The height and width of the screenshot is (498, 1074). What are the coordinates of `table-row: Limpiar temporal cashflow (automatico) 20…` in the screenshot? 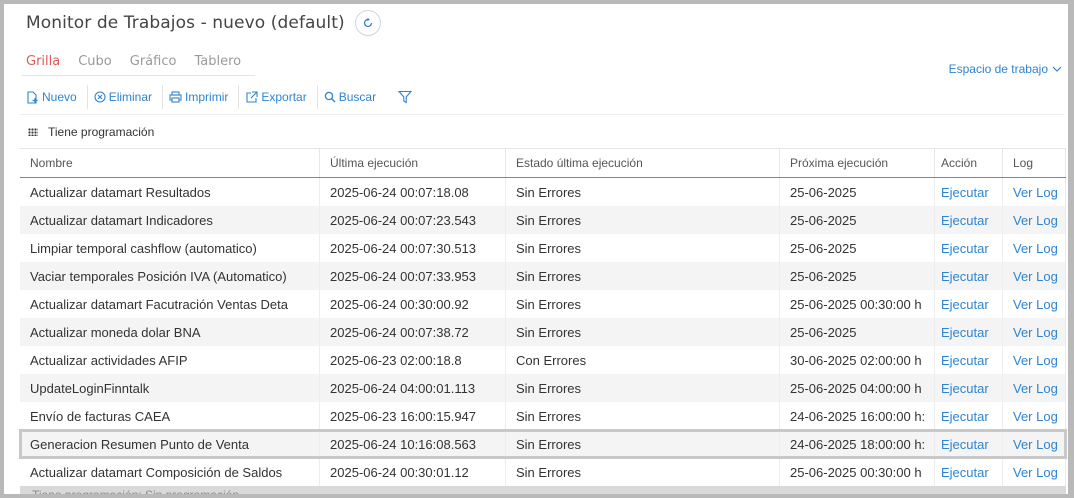 It's located at (543, 248).